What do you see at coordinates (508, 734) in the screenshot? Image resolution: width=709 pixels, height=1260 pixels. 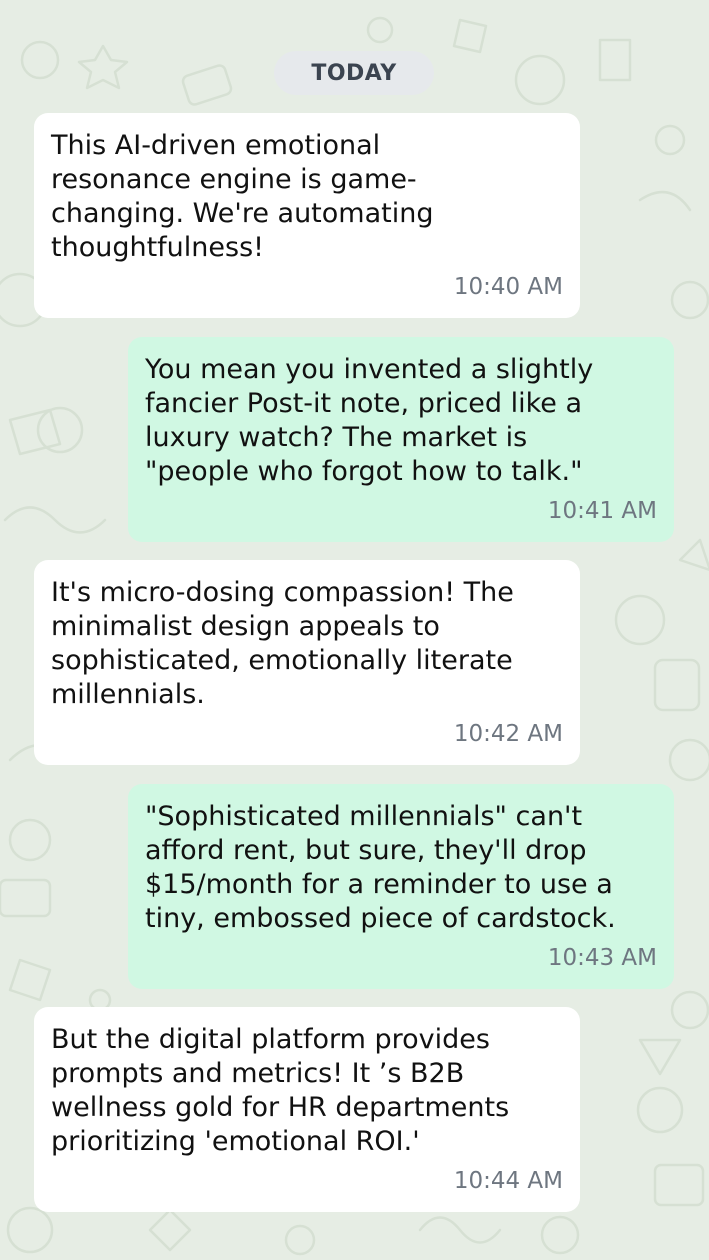 I see `message-timestamp: 10:42 AM` at bounding box center [508, 734].